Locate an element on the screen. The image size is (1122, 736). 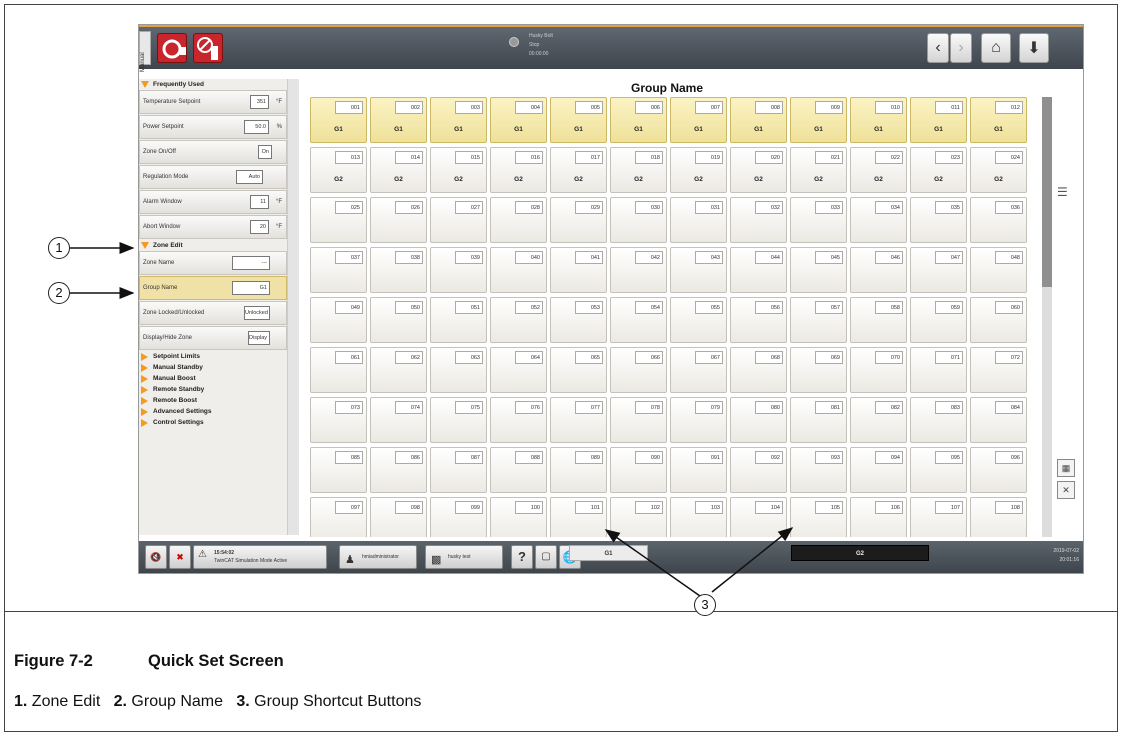
zone-tile: 036 is located at coordinates (998, 220).